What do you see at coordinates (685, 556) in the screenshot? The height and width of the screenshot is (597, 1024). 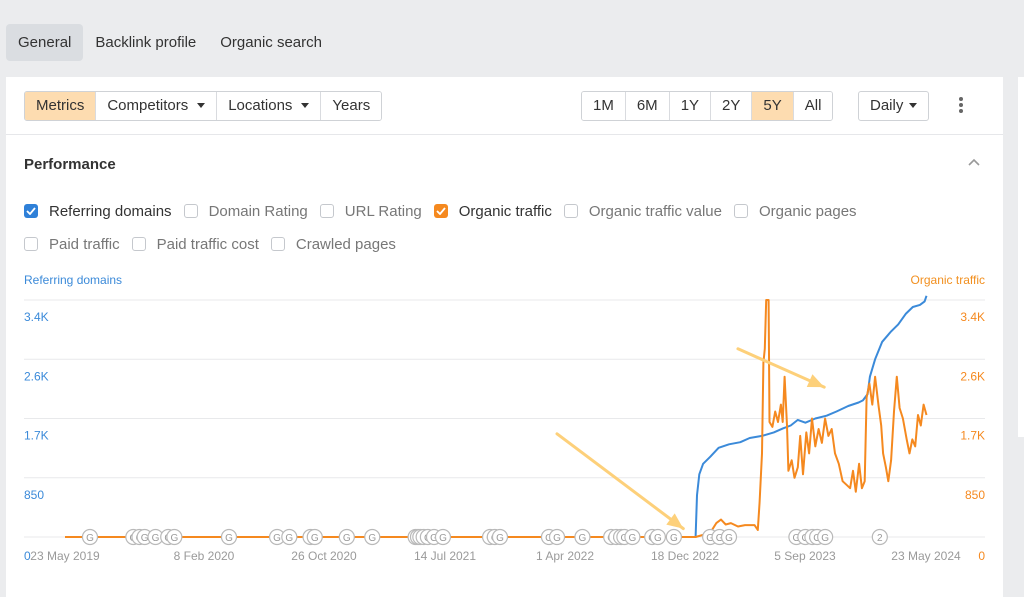 I see `x-tick-label: 18 Dec 2022` at bounding box center [685, 556].